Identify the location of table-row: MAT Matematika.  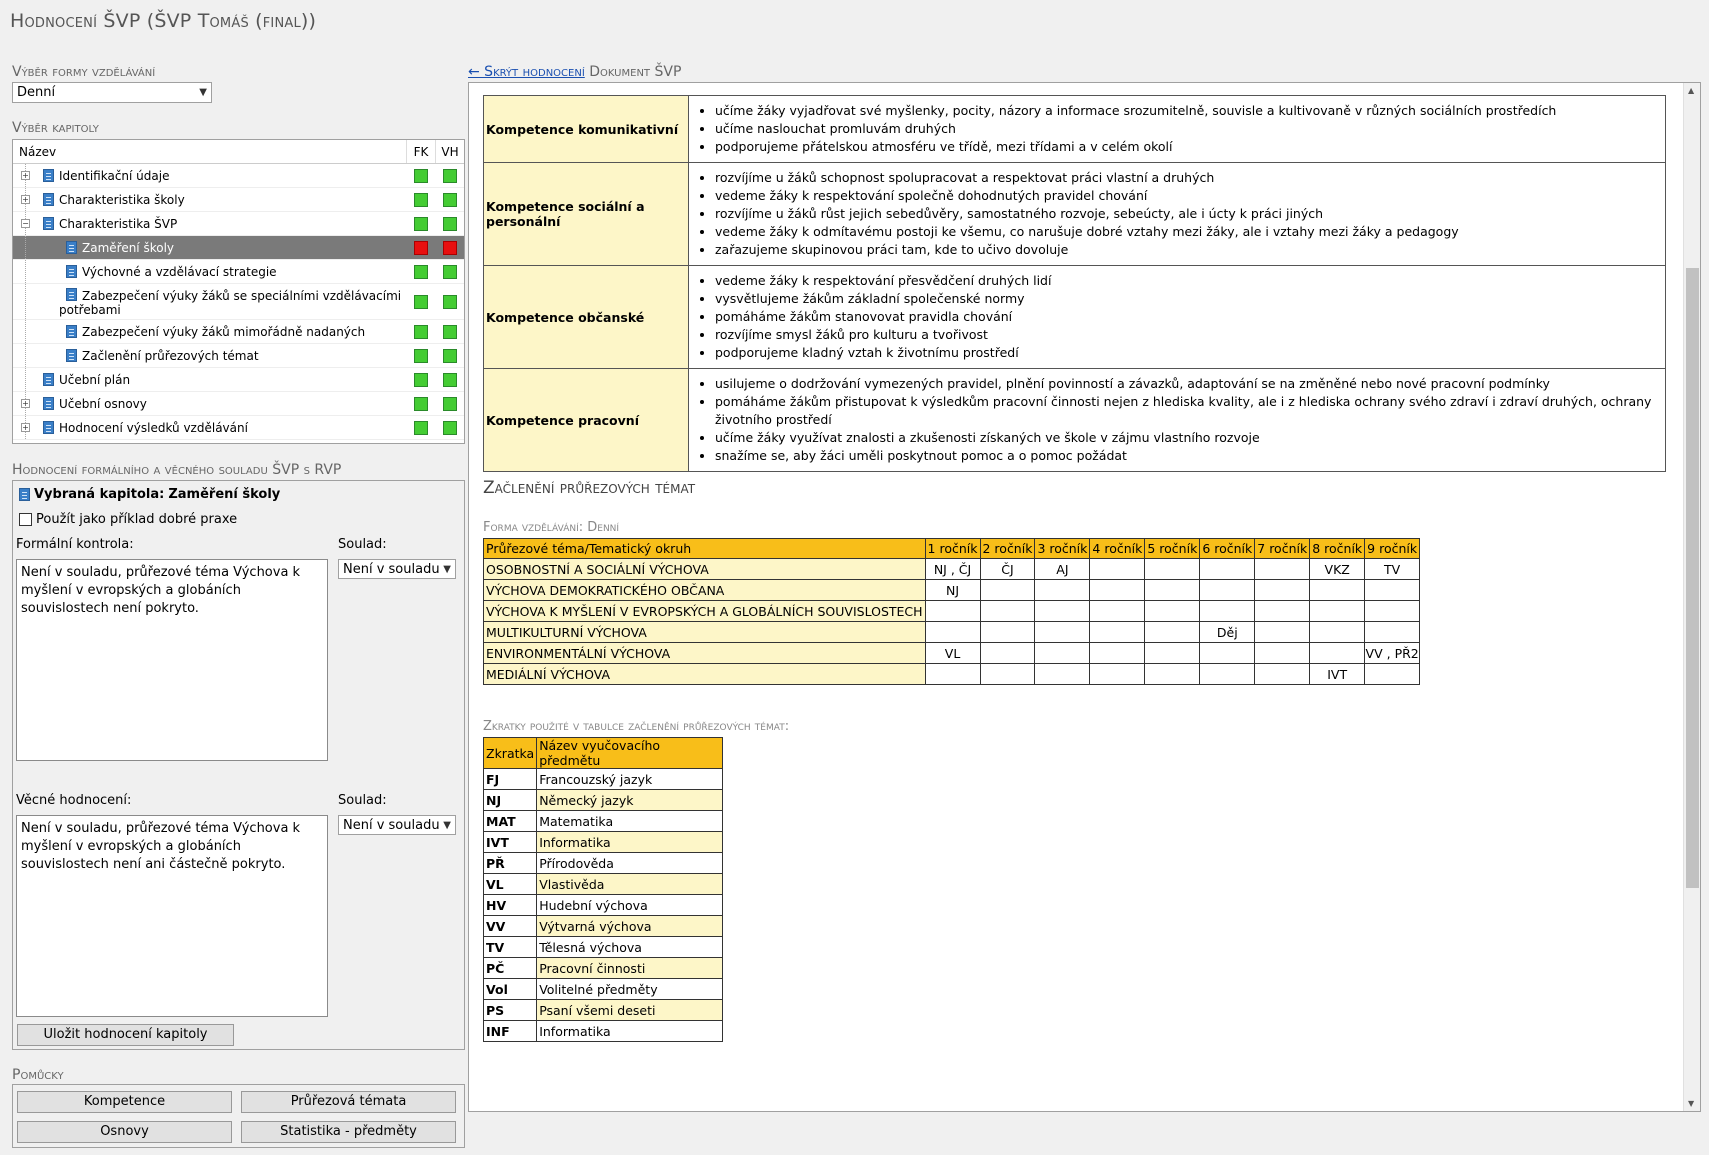
(603, 821).